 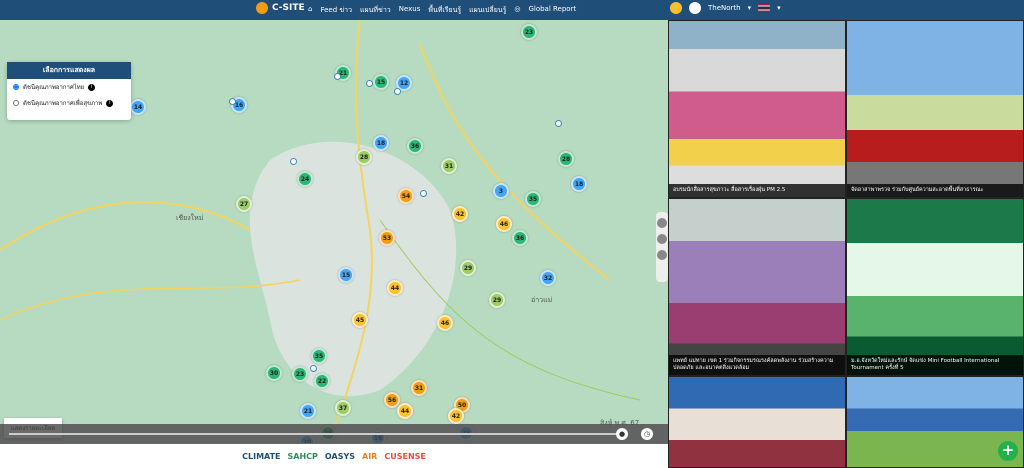 I want to click on map-timeline: ● ◷, so click(x=334, y=434).